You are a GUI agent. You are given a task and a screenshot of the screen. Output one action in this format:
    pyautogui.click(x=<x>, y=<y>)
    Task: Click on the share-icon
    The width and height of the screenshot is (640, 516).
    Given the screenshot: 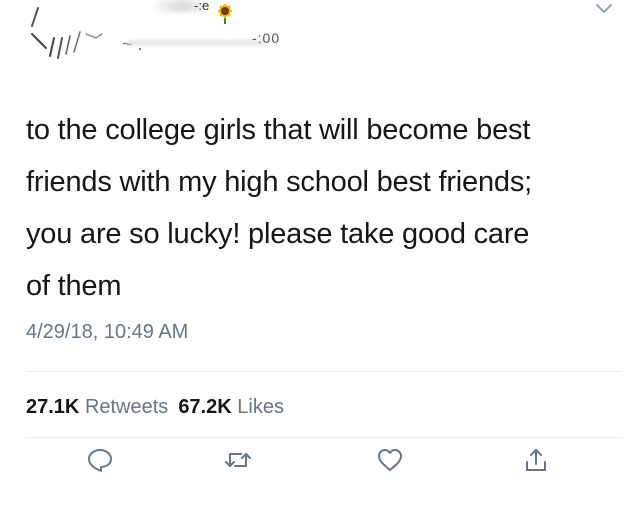 What is the action you would take?
    pyautogui.click(x=536, y=460)
    